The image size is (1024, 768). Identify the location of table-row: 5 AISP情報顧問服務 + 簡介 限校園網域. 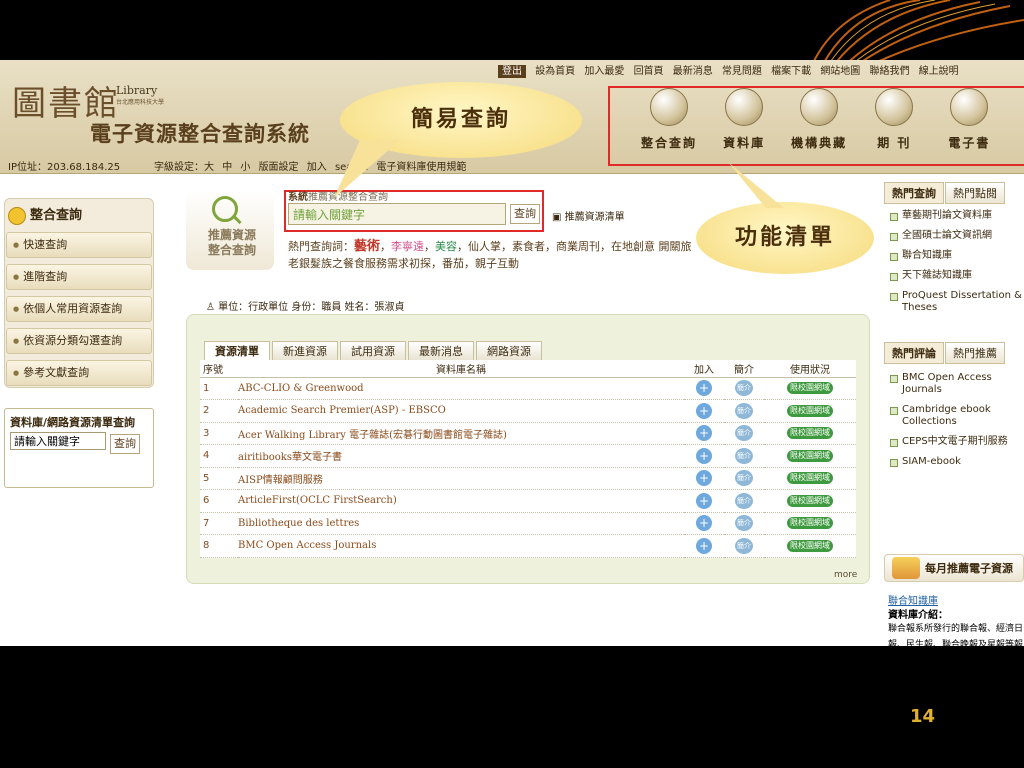
(528, 478).